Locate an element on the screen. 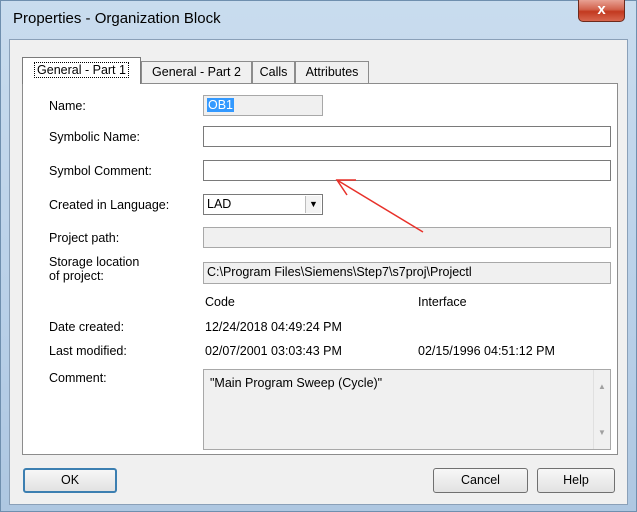 The width and height of the screenshot is (637, 512). storage-location-label: Storage location of project: is located at coordinates (94, 269).